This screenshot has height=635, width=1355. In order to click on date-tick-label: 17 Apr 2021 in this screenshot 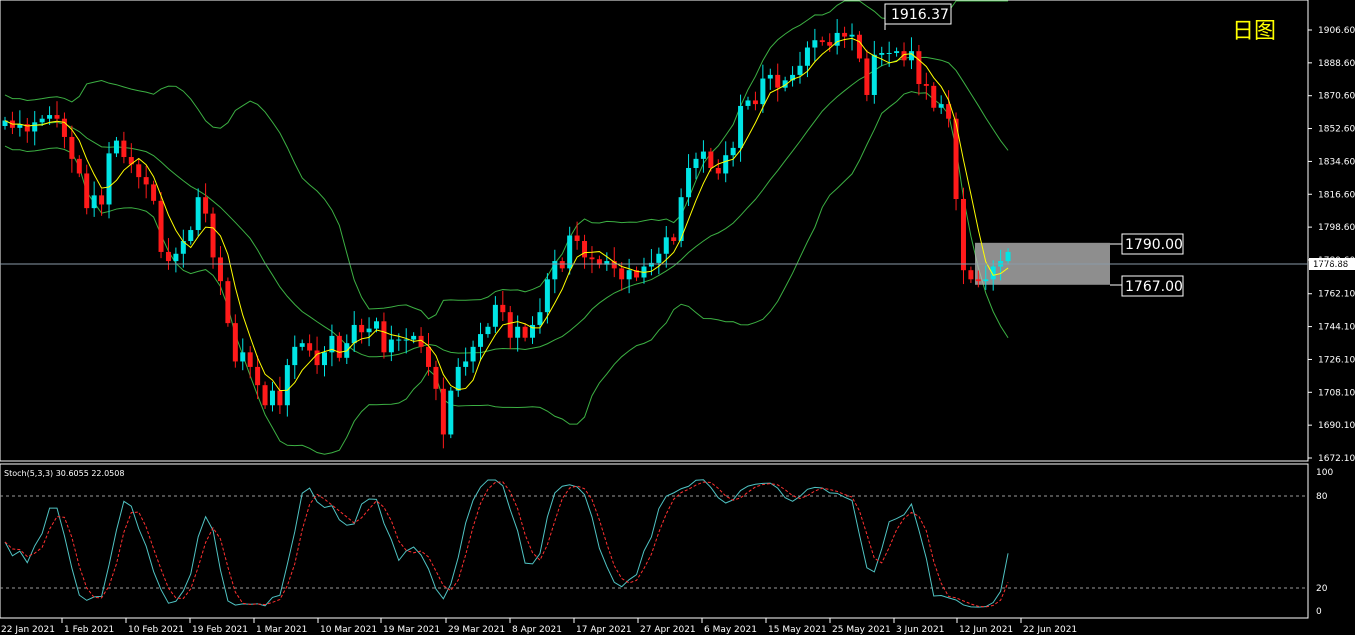, I will do `click(604, 630)`.